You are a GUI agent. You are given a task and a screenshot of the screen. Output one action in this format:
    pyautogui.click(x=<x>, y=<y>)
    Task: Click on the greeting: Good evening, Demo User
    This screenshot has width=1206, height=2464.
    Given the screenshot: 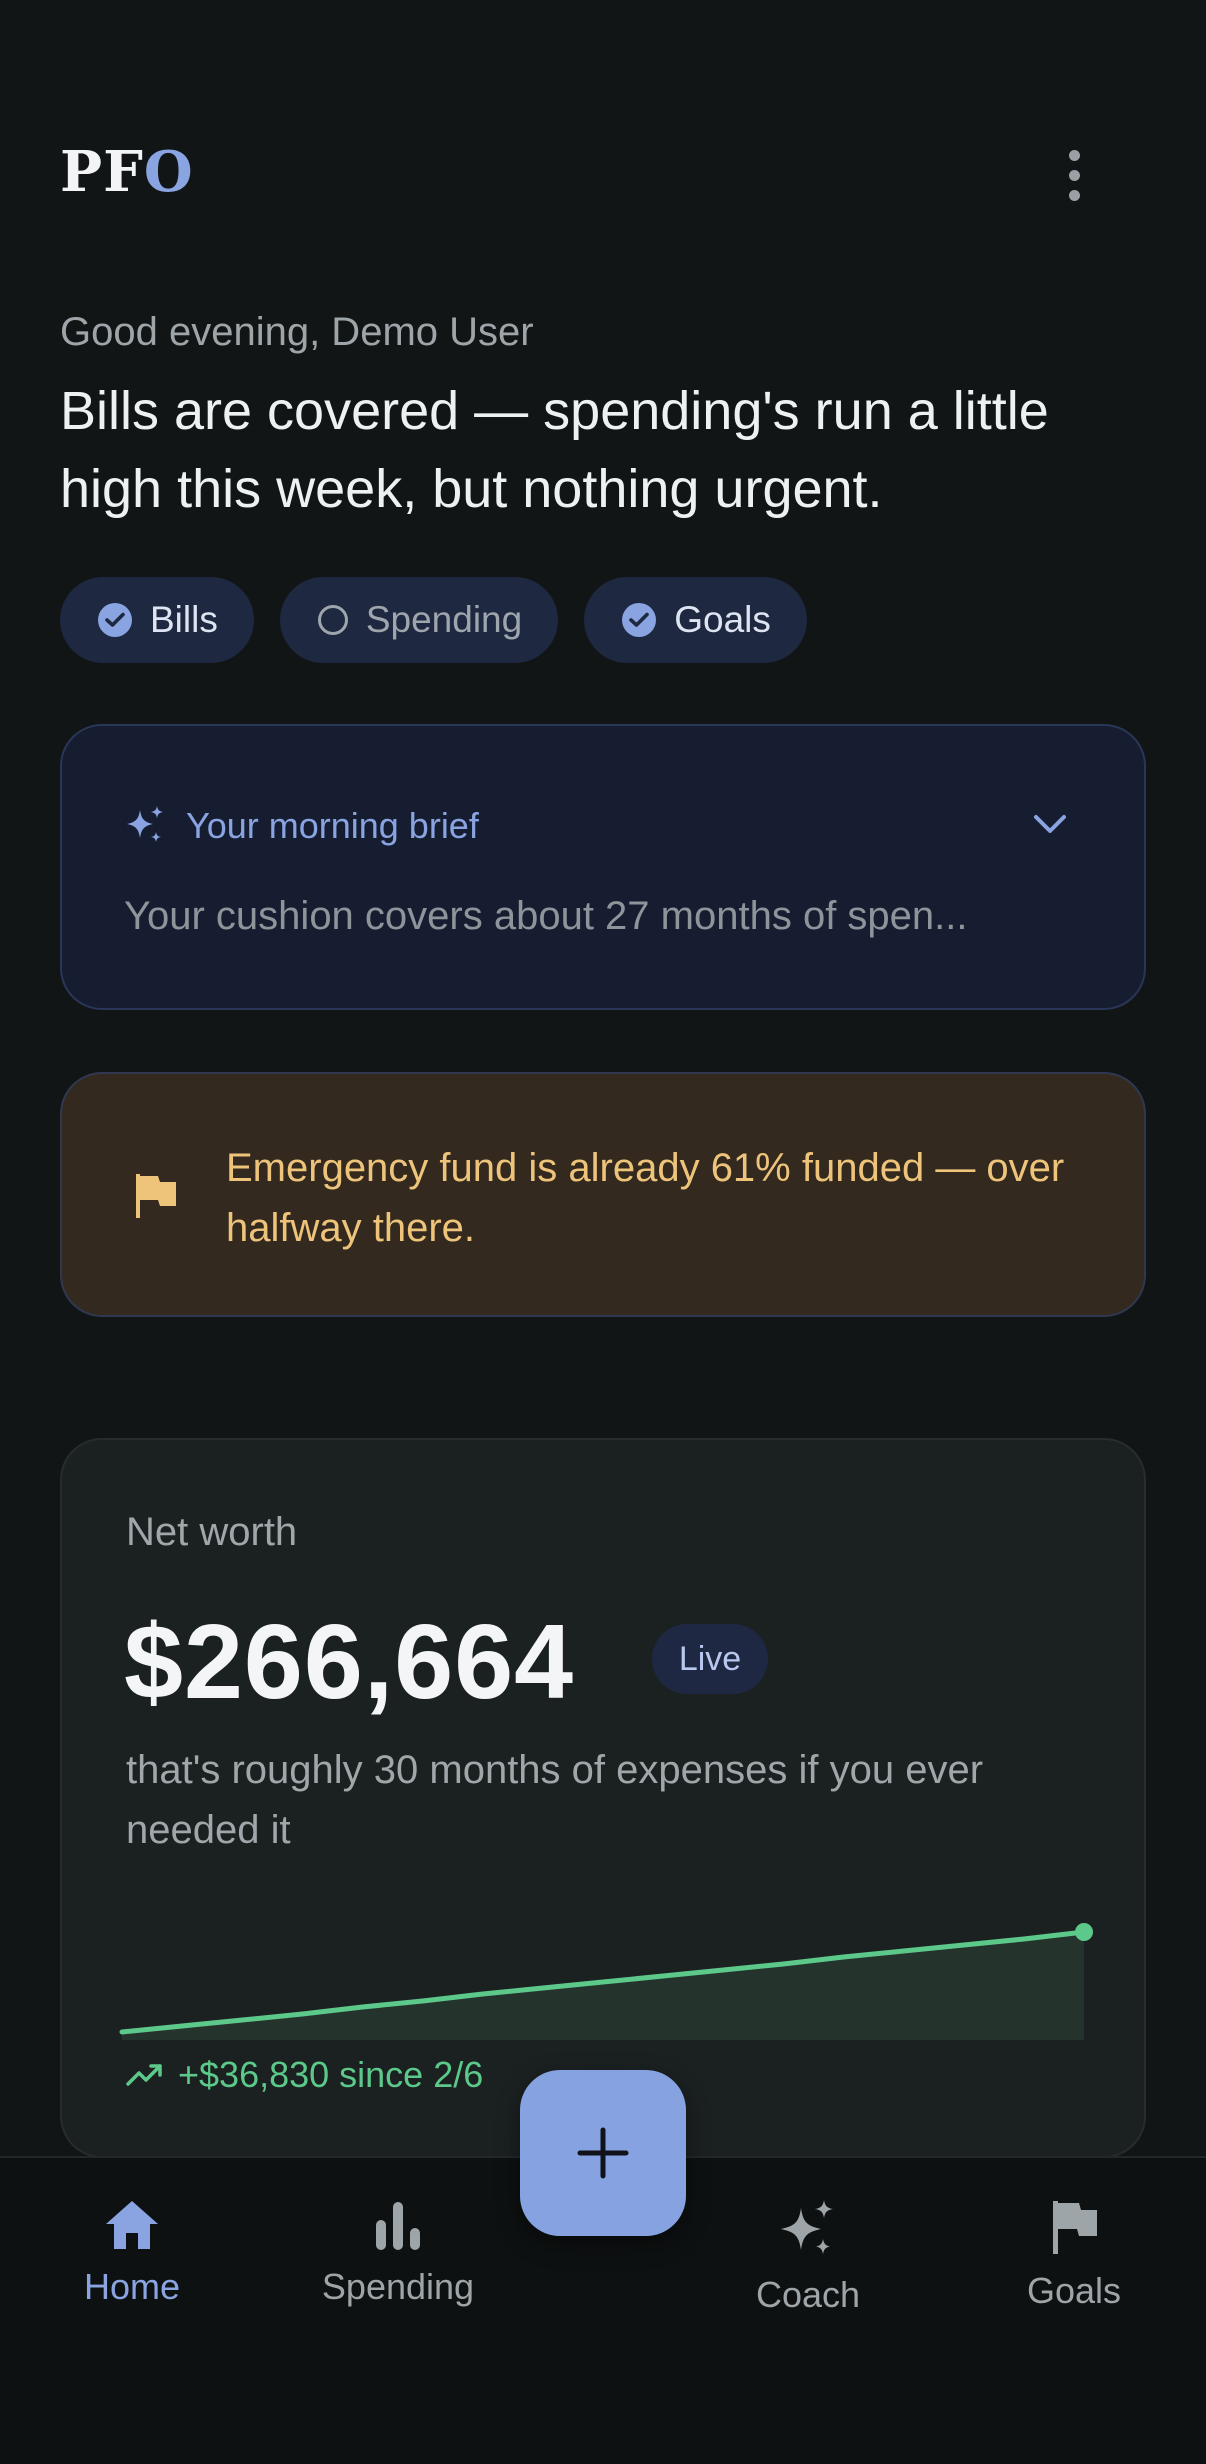 What is the action you would take?
    pyautogui.click(x=297, y=332)
    